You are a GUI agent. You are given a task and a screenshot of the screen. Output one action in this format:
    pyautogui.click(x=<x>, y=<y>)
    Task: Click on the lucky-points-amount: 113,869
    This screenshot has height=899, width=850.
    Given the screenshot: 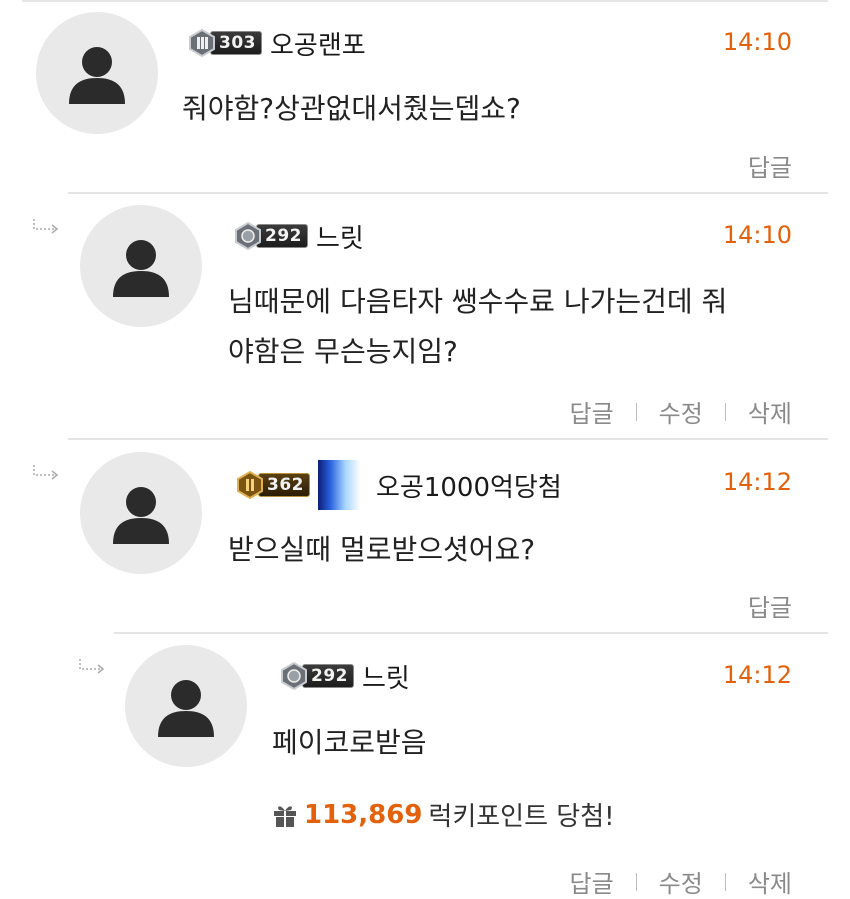 What is the action you would take?
    pyautogui.click(x=363, y=814)
    